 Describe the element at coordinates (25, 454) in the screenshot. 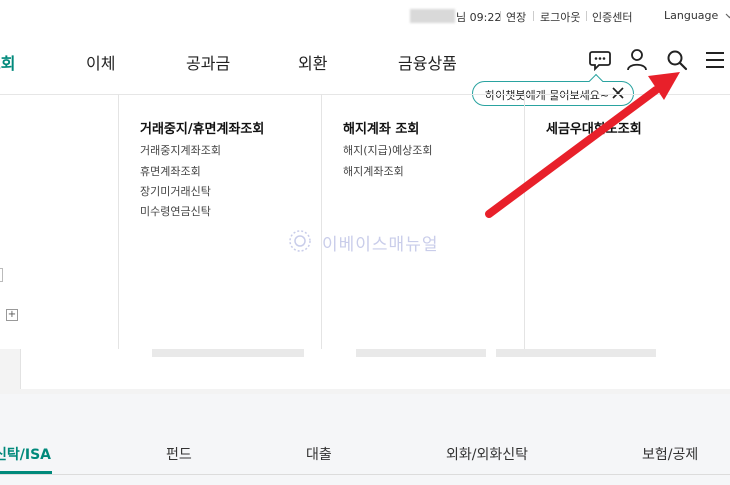

I see `tab-trust-isa: 신탁/ISA` at that location.